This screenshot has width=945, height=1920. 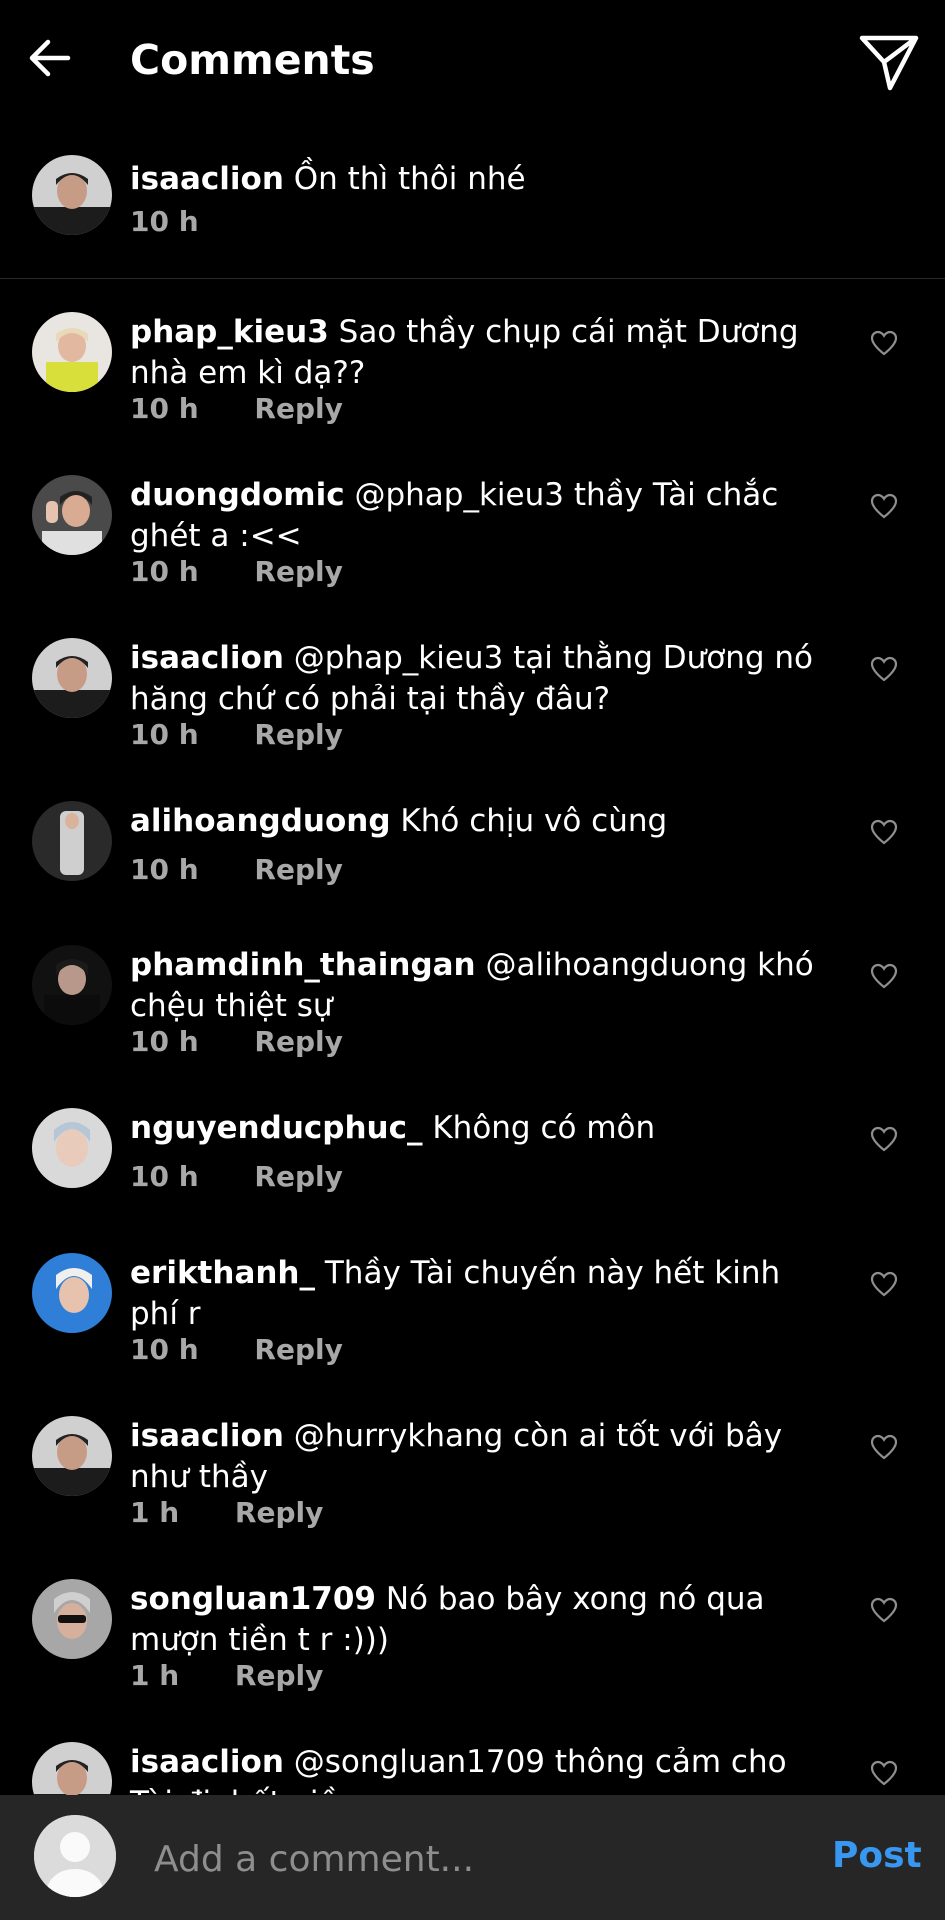 I want to click on header: Comments, so click(x=472, y=62).